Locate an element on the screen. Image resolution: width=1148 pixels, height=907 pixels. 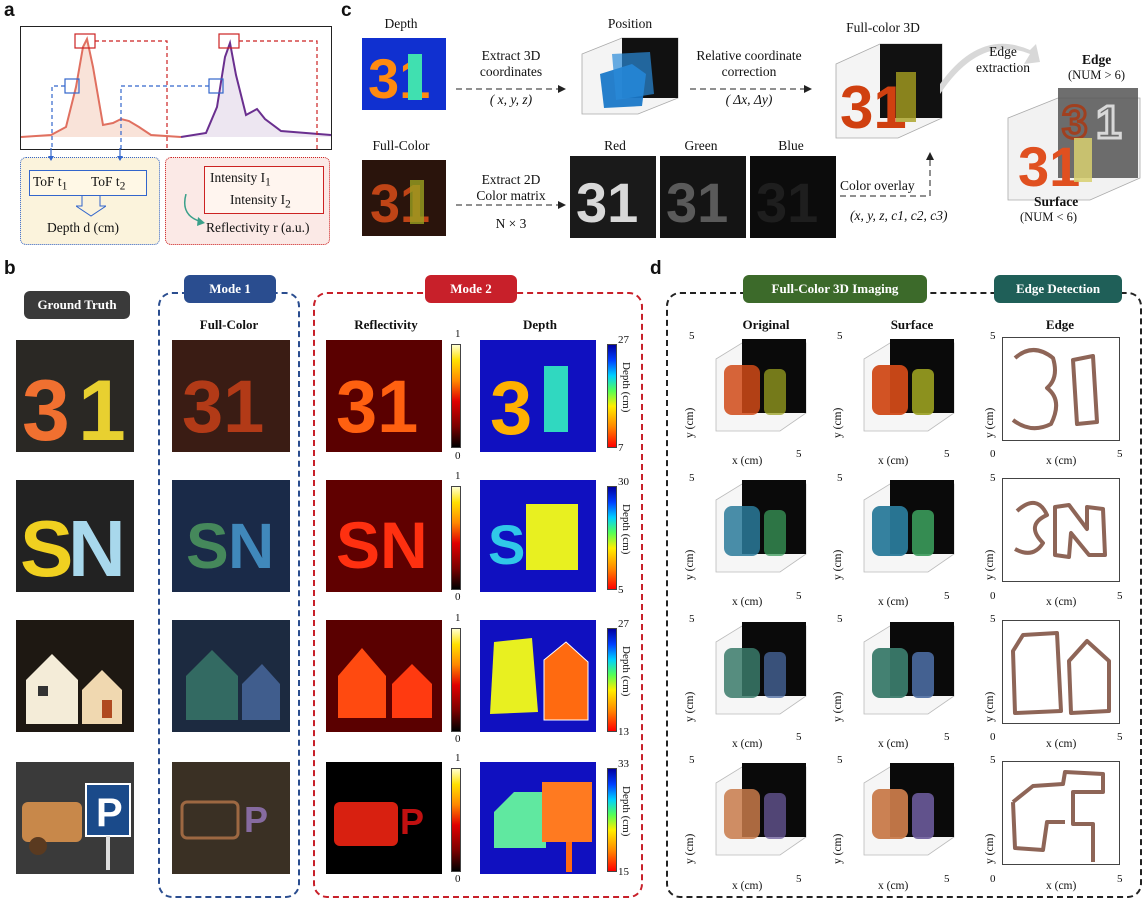
x-label-orig-1: x (cm) is located at coordinates (747, 461).